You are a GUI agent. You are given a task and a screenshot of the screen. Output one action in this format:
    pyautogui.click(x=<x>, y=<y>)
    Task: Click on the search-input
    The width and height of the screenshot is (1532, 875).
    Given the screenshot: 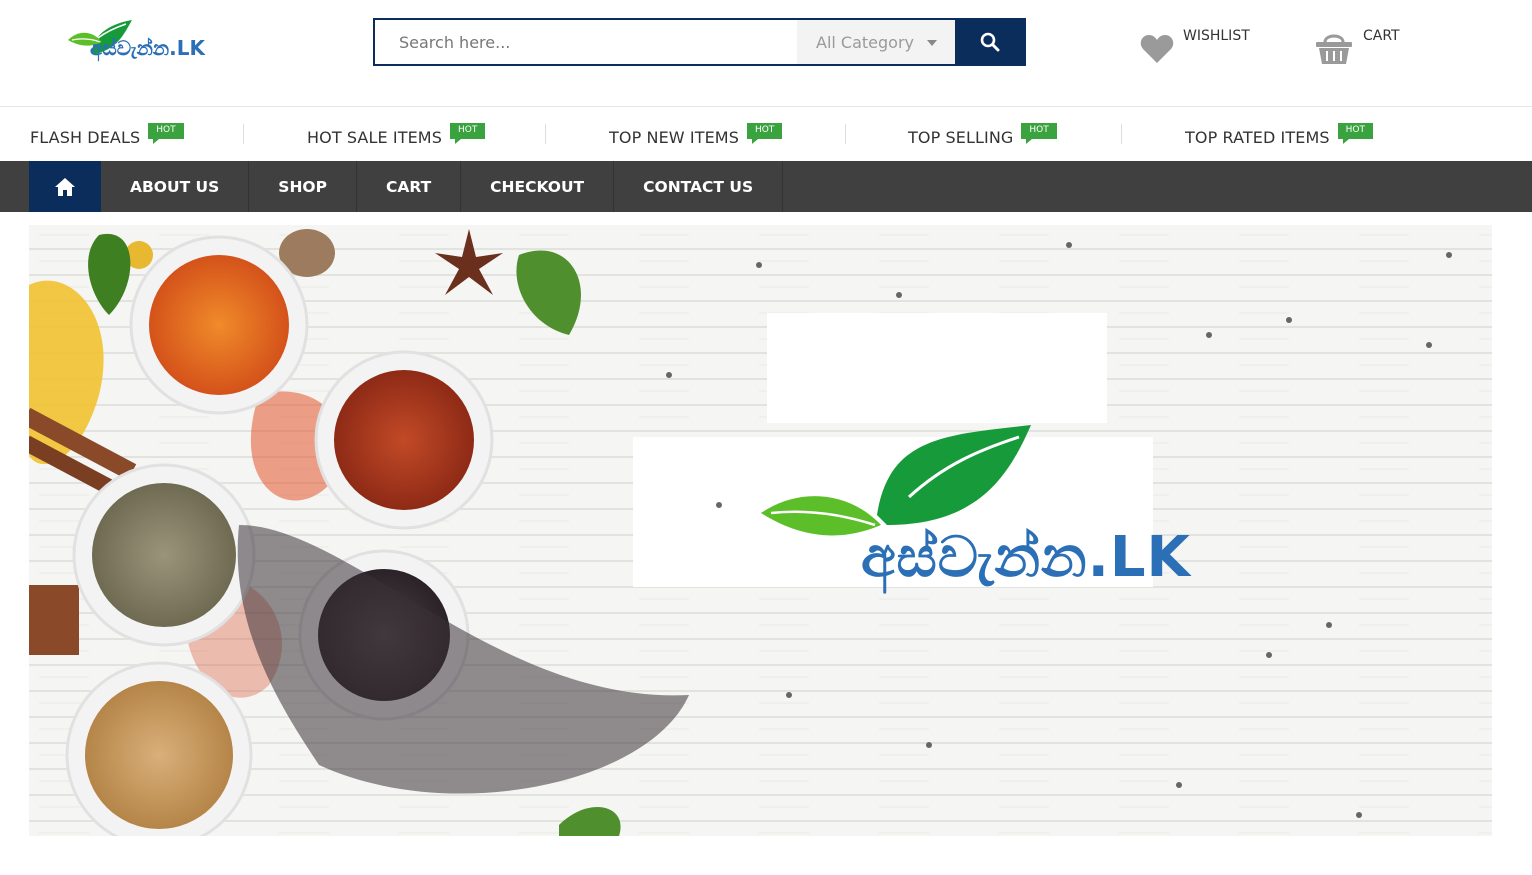 What is the action you would take?
    pyautogui.click(x=586, y=42)
    